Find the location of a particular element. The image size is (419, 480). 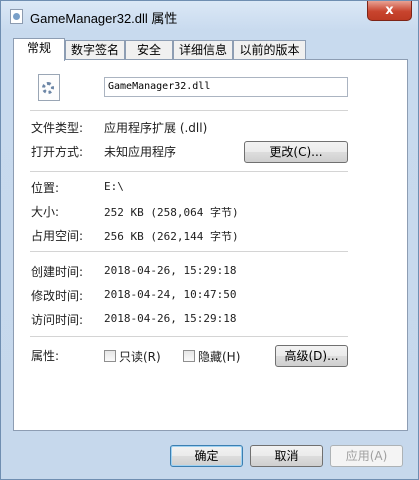

file-type-value: 应用程序扩展 (.dll) is located at coordinates (156, 128).